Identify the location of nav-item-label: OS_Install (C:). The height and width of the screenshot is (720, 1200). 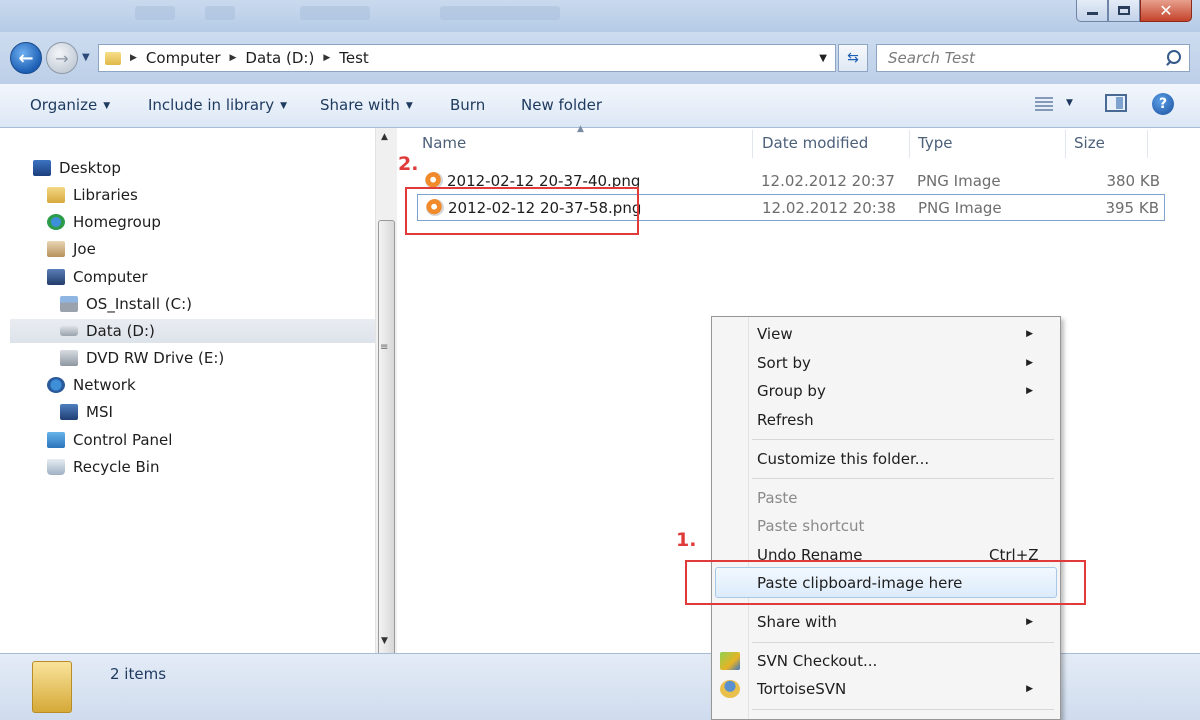
(139, 304).